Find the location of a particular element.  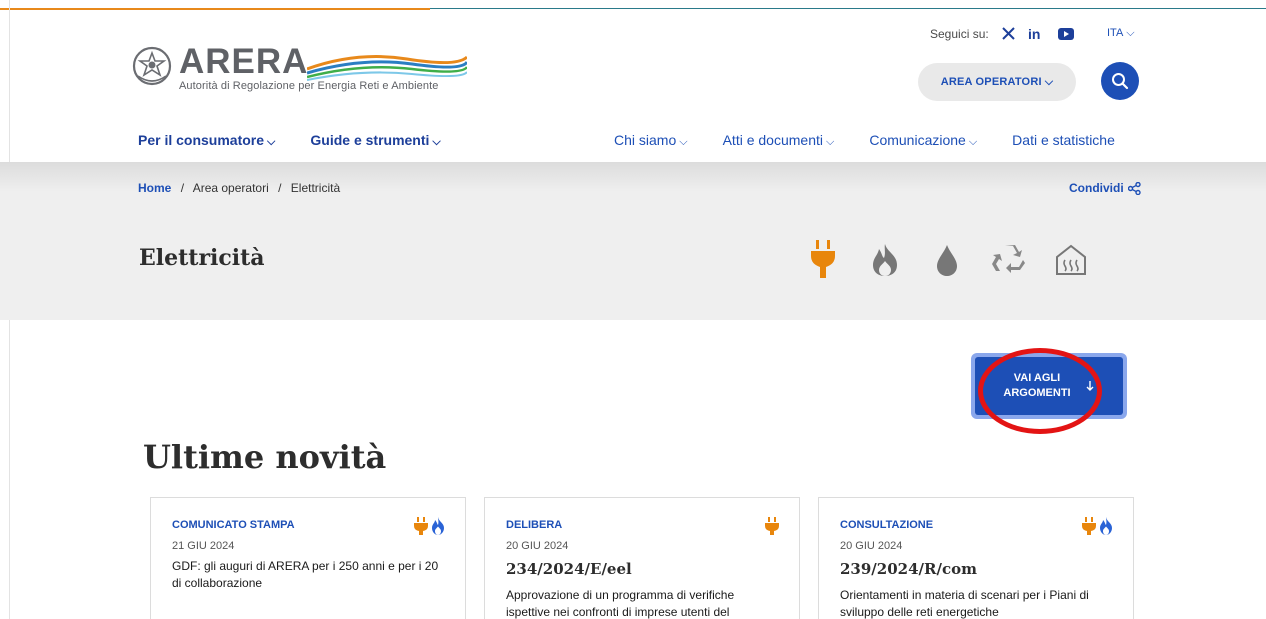

nav-item-guide: Guide e strumenti ⌵ is located at coordinates (375, 140).